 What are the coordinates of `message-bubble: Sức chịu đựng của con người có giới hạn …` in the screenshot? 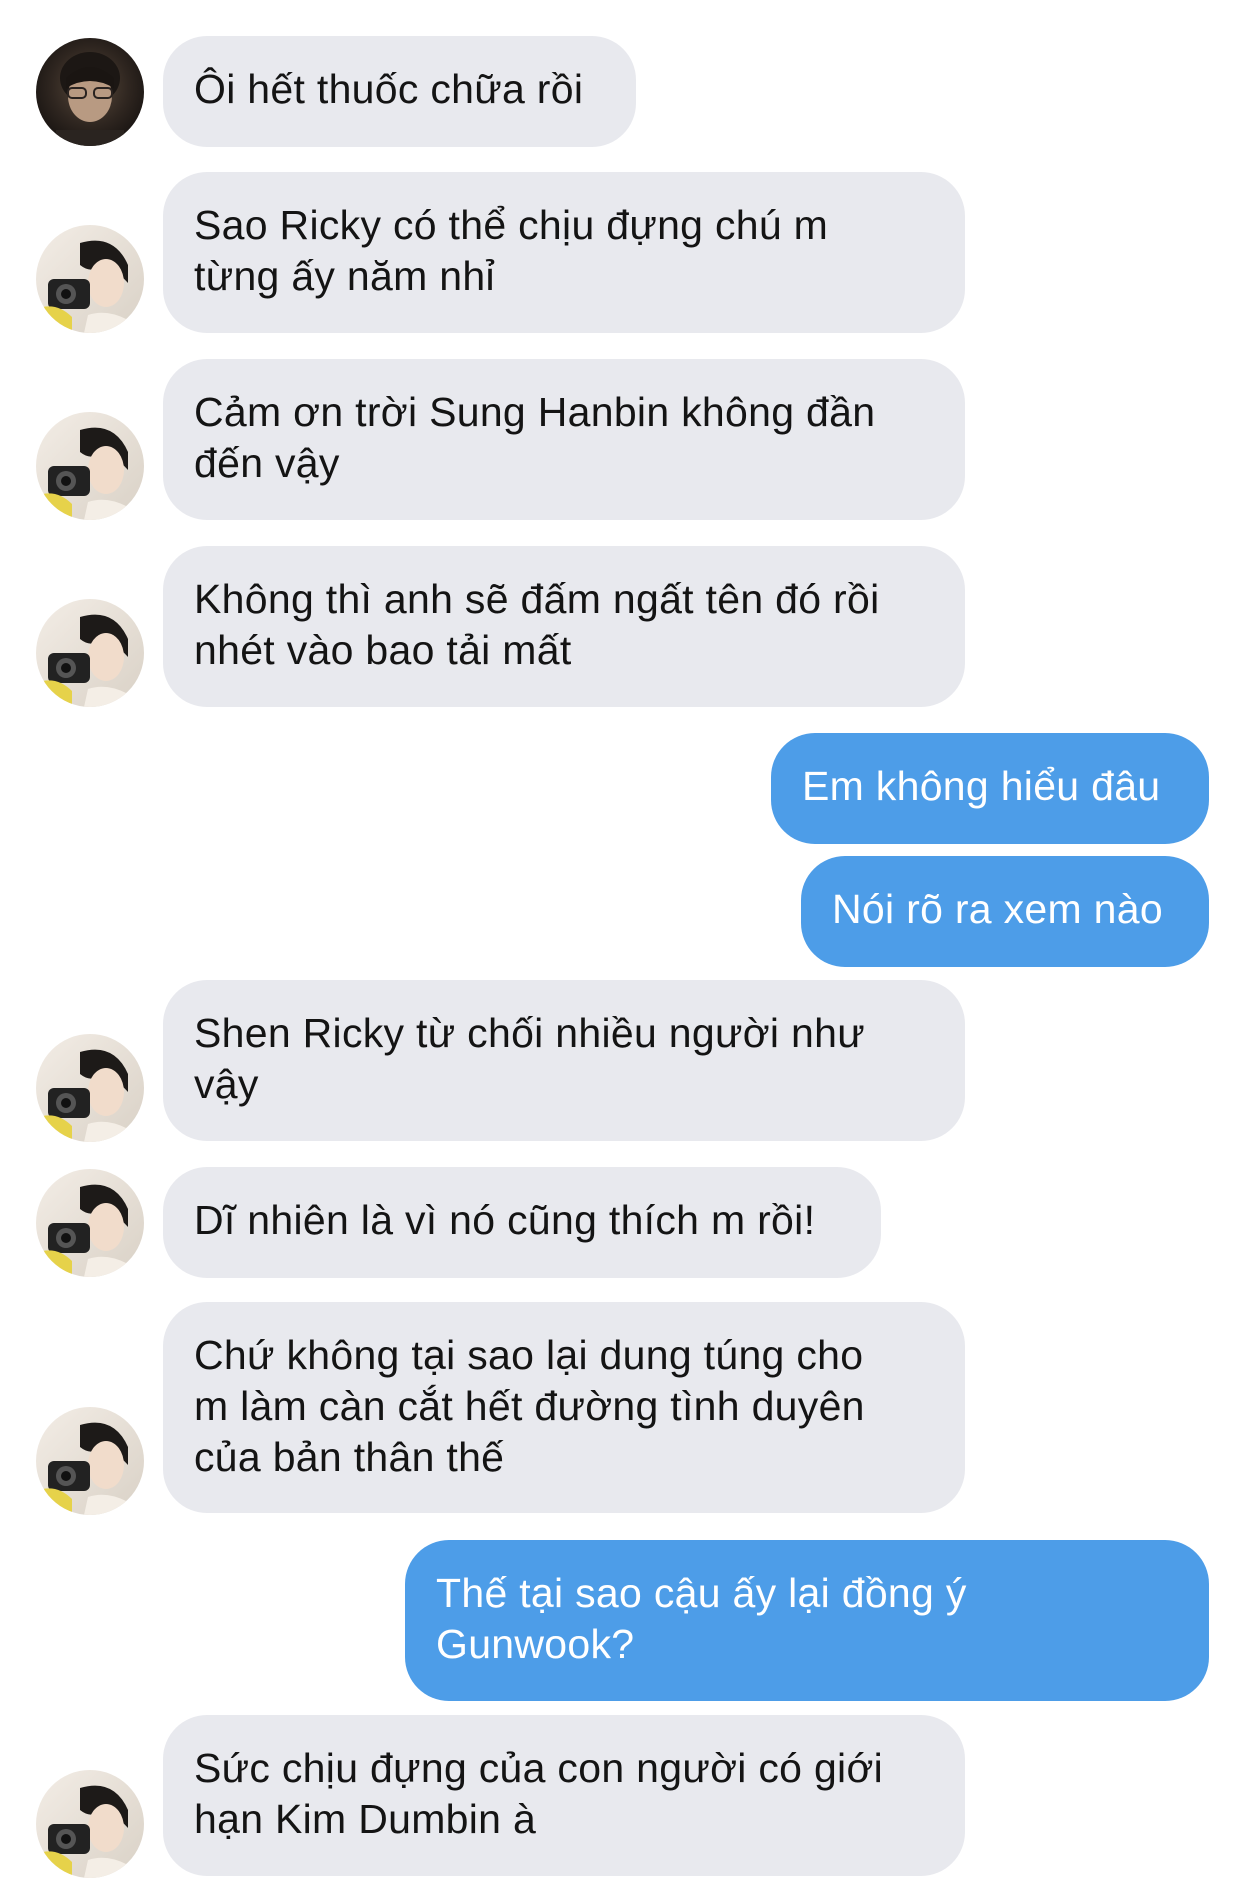 It's located at (564, 1795).